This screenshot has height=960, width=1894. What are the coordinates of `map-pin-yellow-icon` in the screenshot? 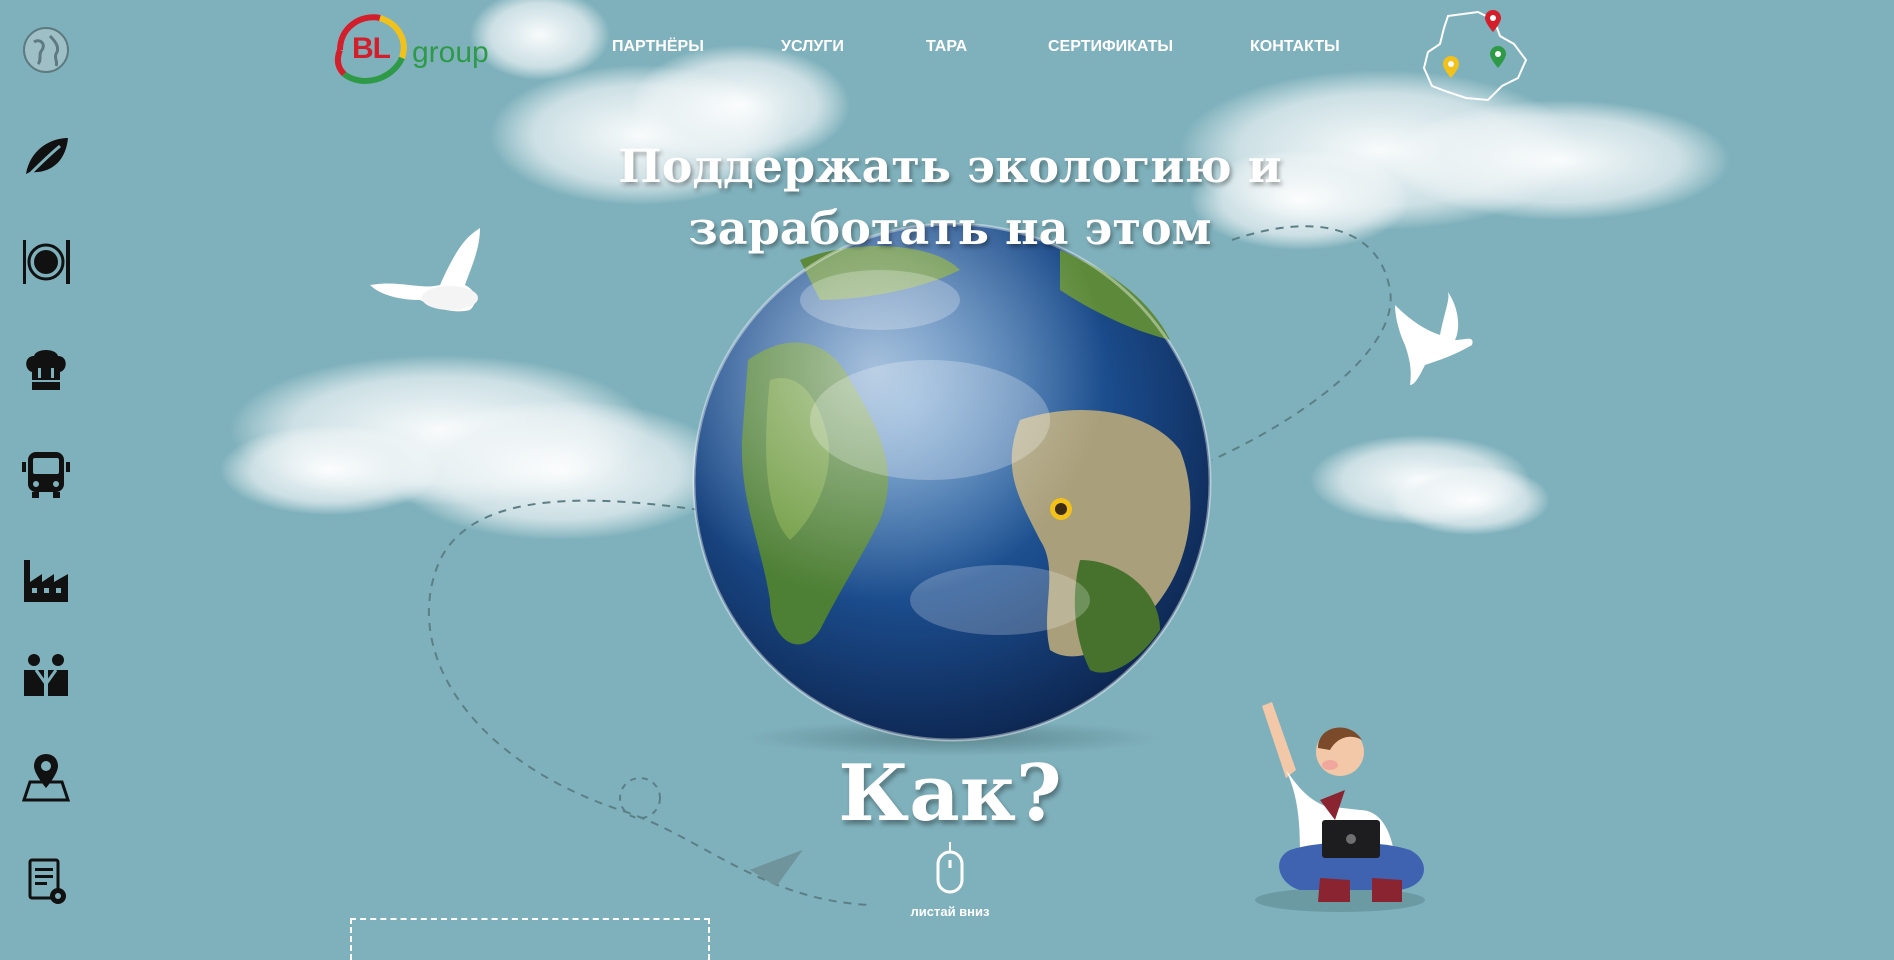 It's located at (1451, 67).